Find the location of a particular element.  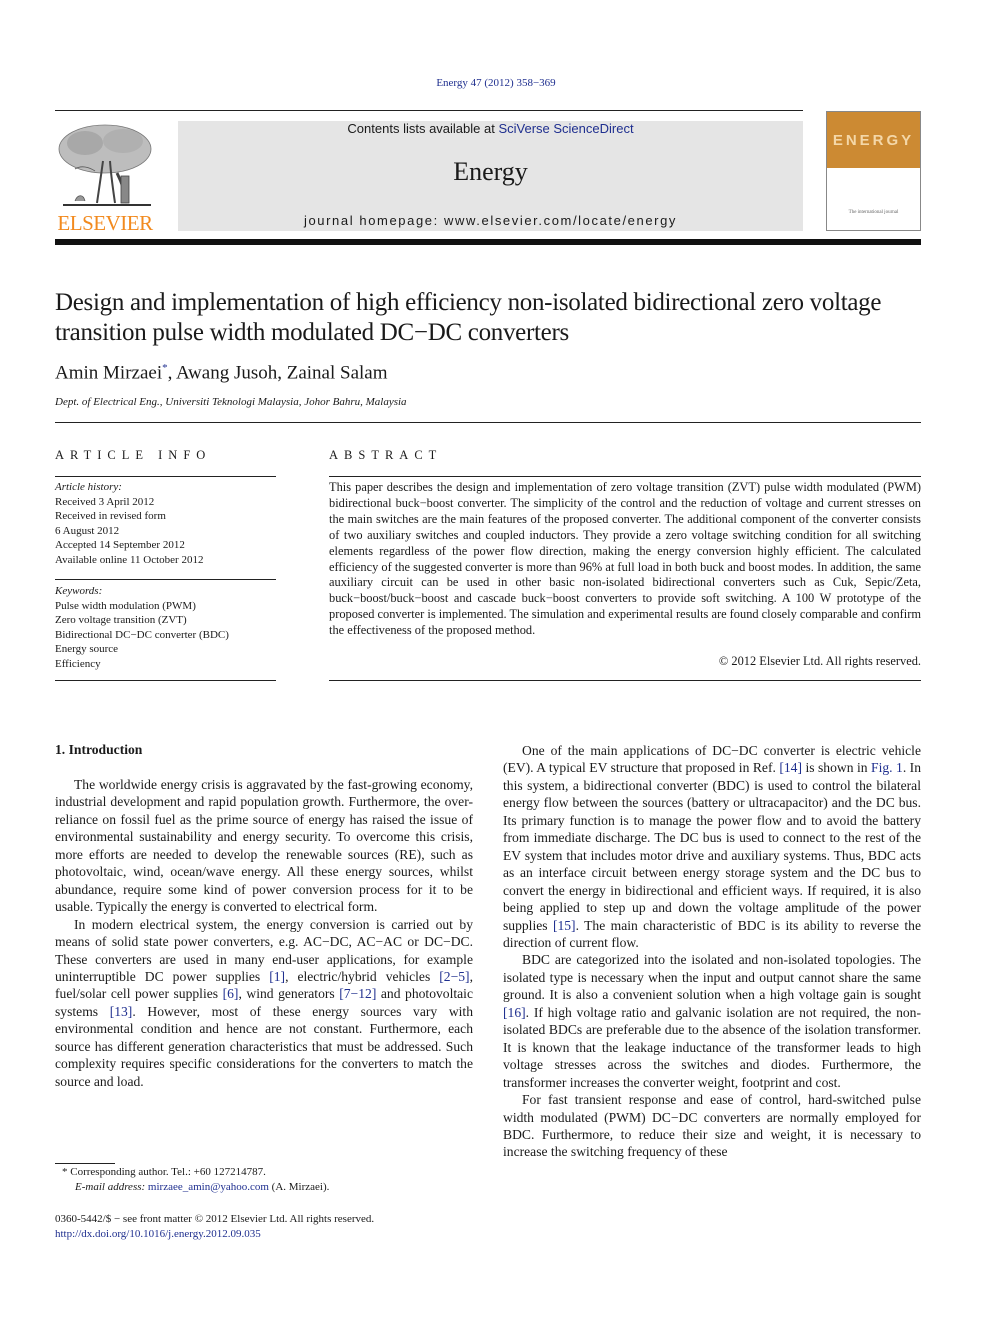

text-run: , electric/hybrid vehicles is located at coordinates (362, 976).